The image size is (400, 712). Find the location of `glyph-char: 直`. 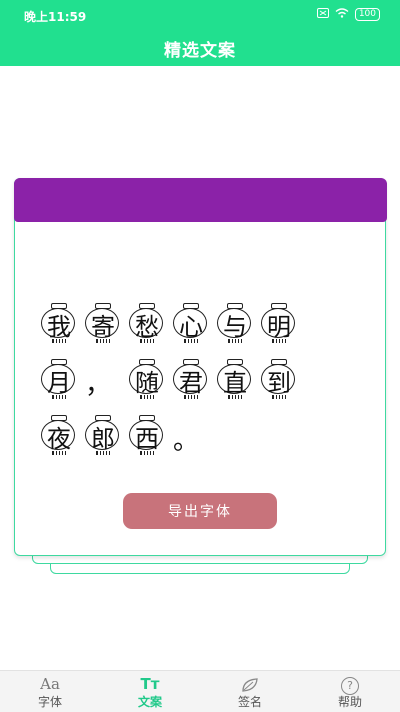

glyph-char: 直 is located at coordinates (235, 382).